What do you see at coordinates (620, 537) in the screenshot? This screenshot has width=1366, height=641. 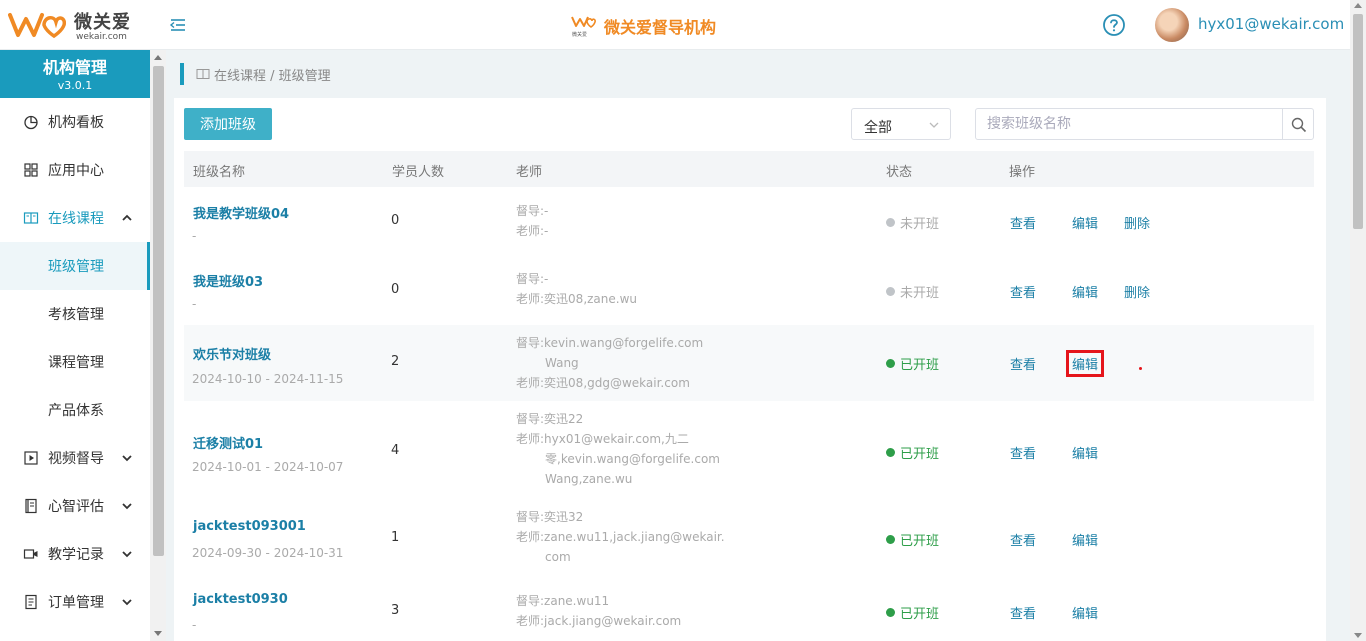 I see `teacher-line: 老师:zane.wu11,jack.jiang@wekair.` at bounding box center [620, 537].